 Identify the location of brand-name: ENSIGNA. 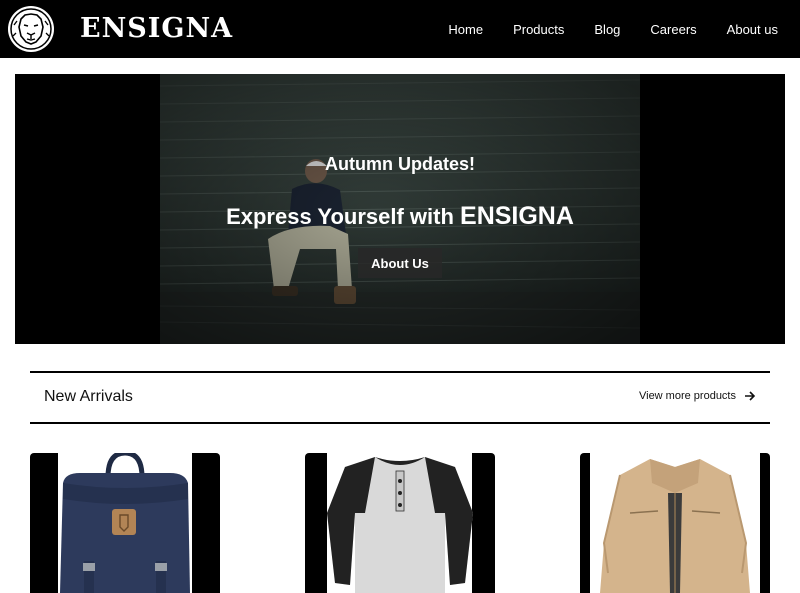
(156, 29).